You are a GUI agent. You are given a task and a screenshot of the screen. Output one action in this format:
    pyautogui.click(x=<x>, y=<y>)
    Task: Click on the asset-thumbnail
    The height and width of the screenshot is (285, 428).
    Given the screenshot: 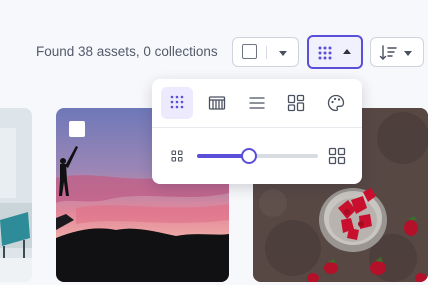 What is the action you would take?
    pyautogui.click(x=16, y=195)
    